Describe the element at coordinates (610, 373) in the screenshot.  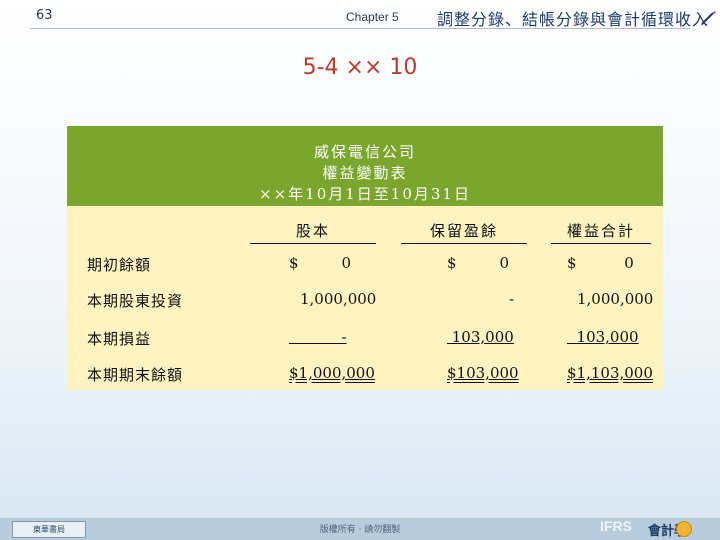
I see `table-cell: $1,103,000` at that location.